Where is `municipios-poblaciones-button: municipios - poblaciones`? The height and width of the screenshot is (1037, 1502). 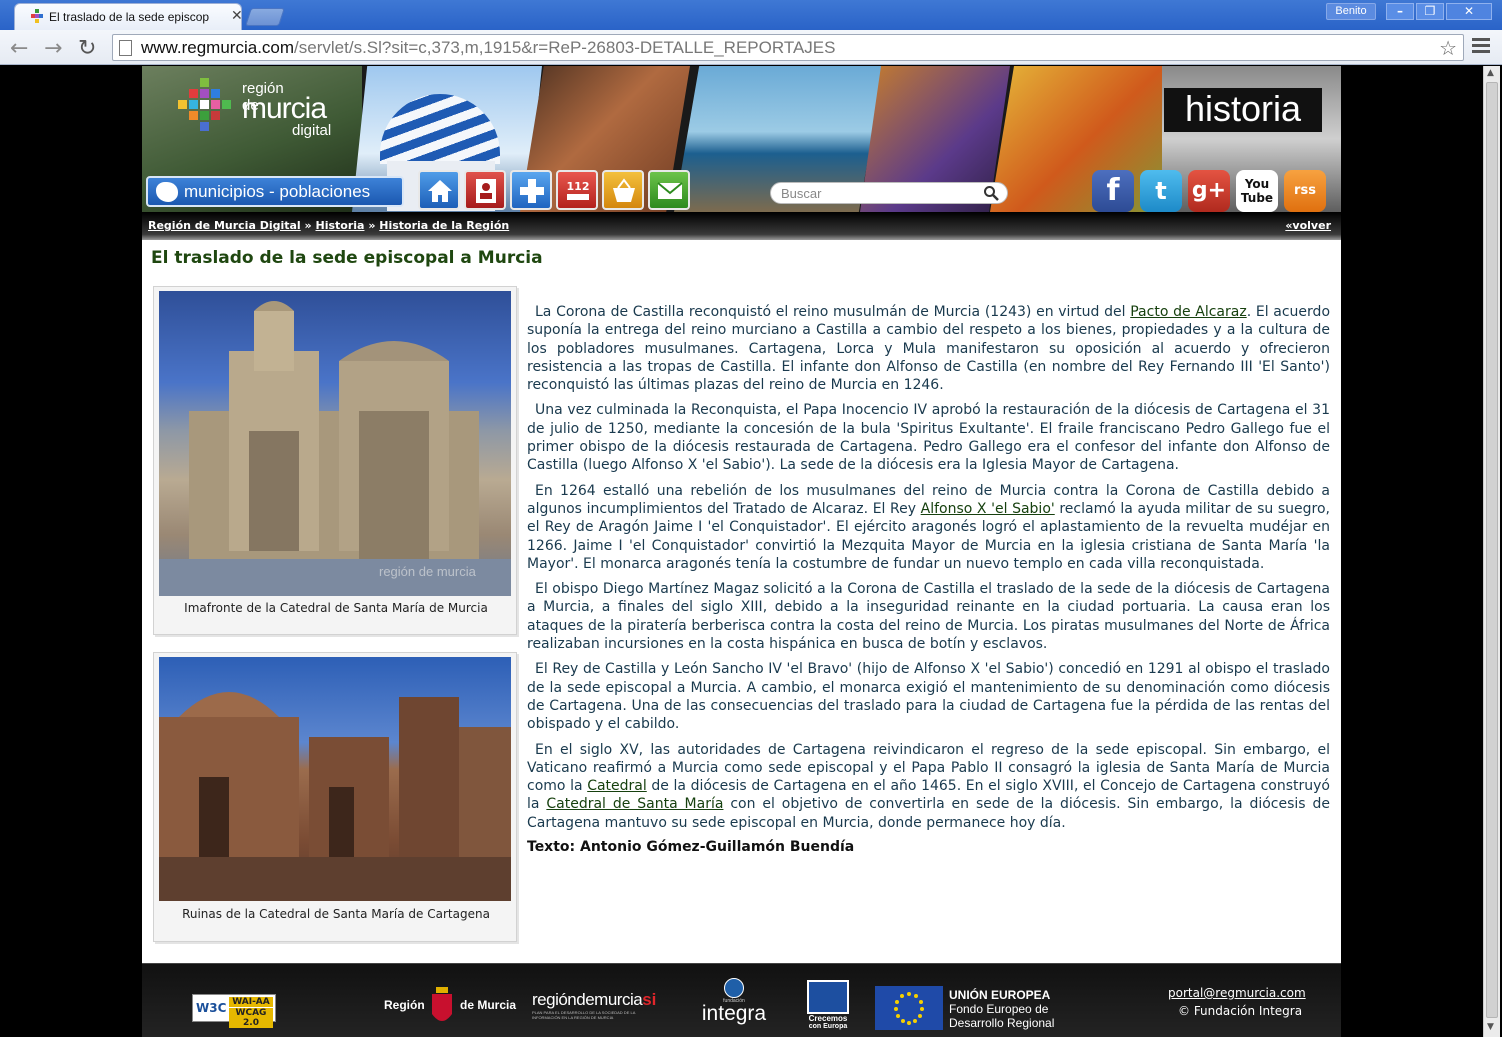 municipios-poblaciones-button: municipios - poblaciones is located at coordinates (275, 191).